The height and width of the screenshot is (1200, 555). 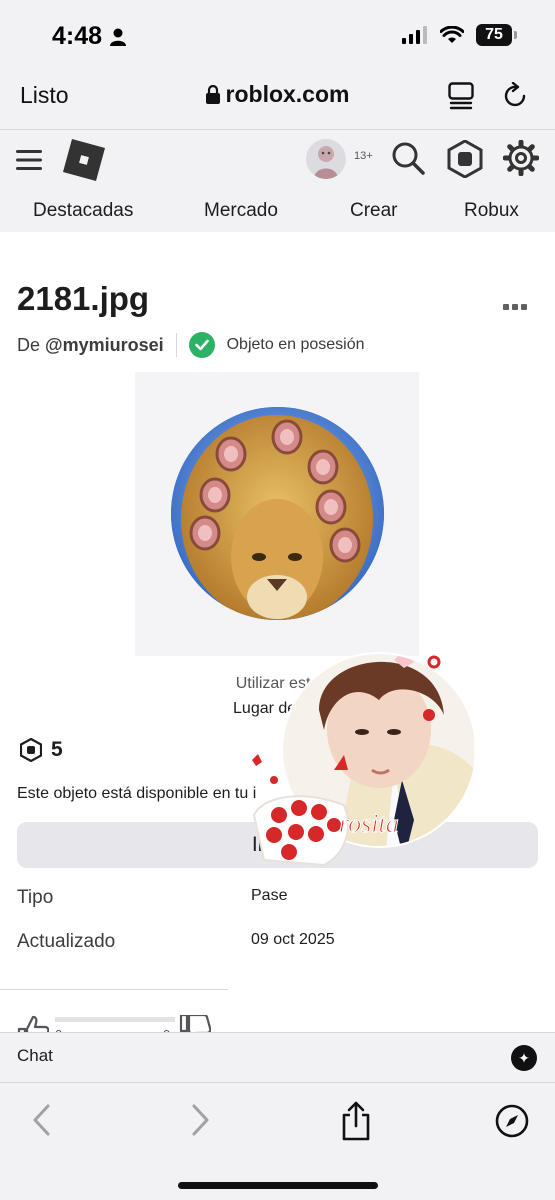 What do you see at coordinates (452, 34) in the screenshot?
I see `wifi-icon` at bounding box center [452, 34].